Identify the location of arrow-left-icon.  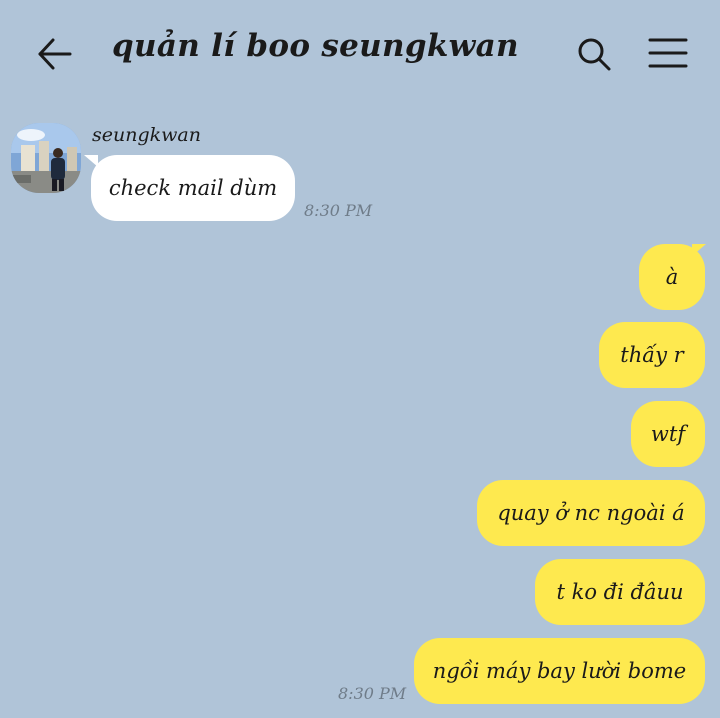
(55, 54).